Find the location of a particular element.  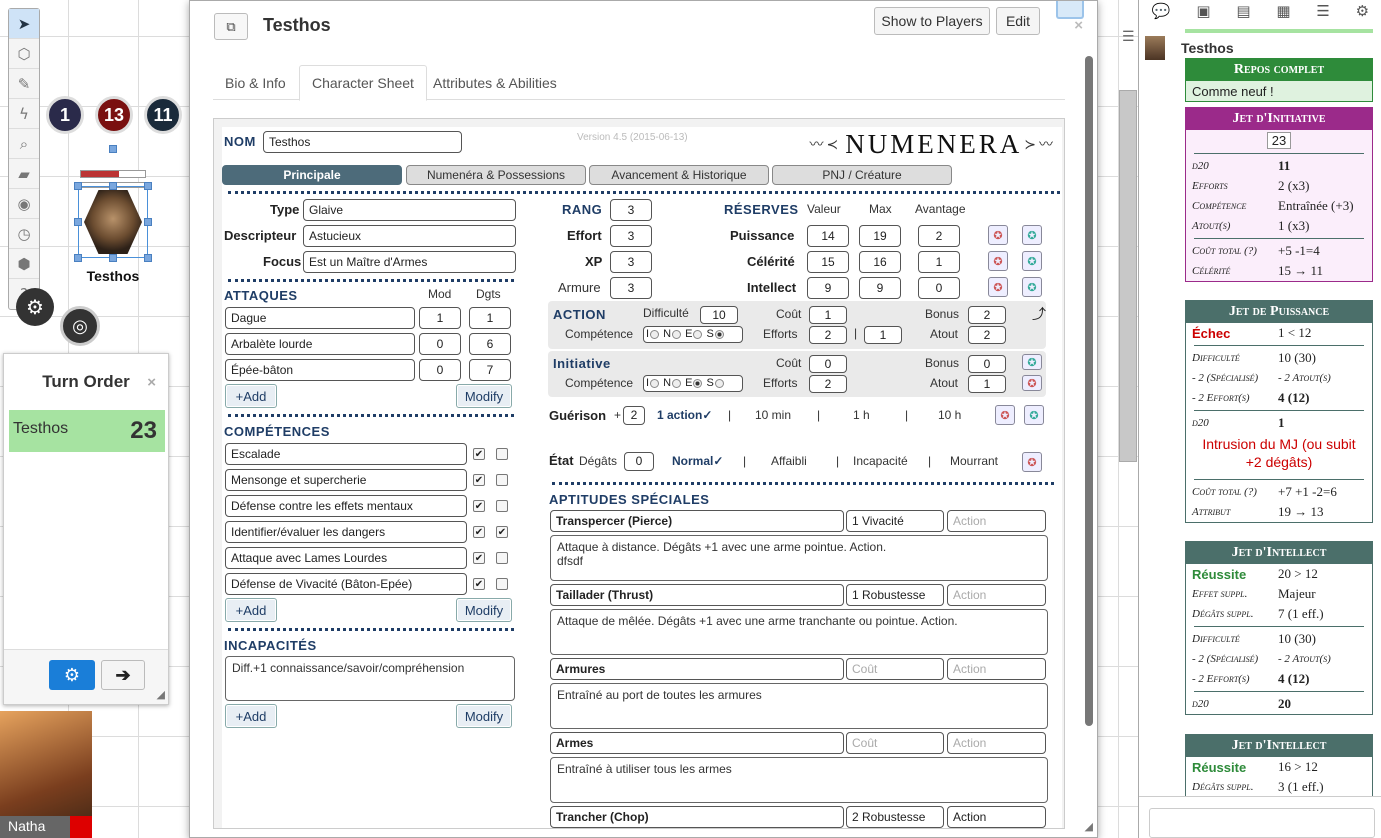

focus-field: Est un Maître d'Armes is located at coordinates (409, 262).